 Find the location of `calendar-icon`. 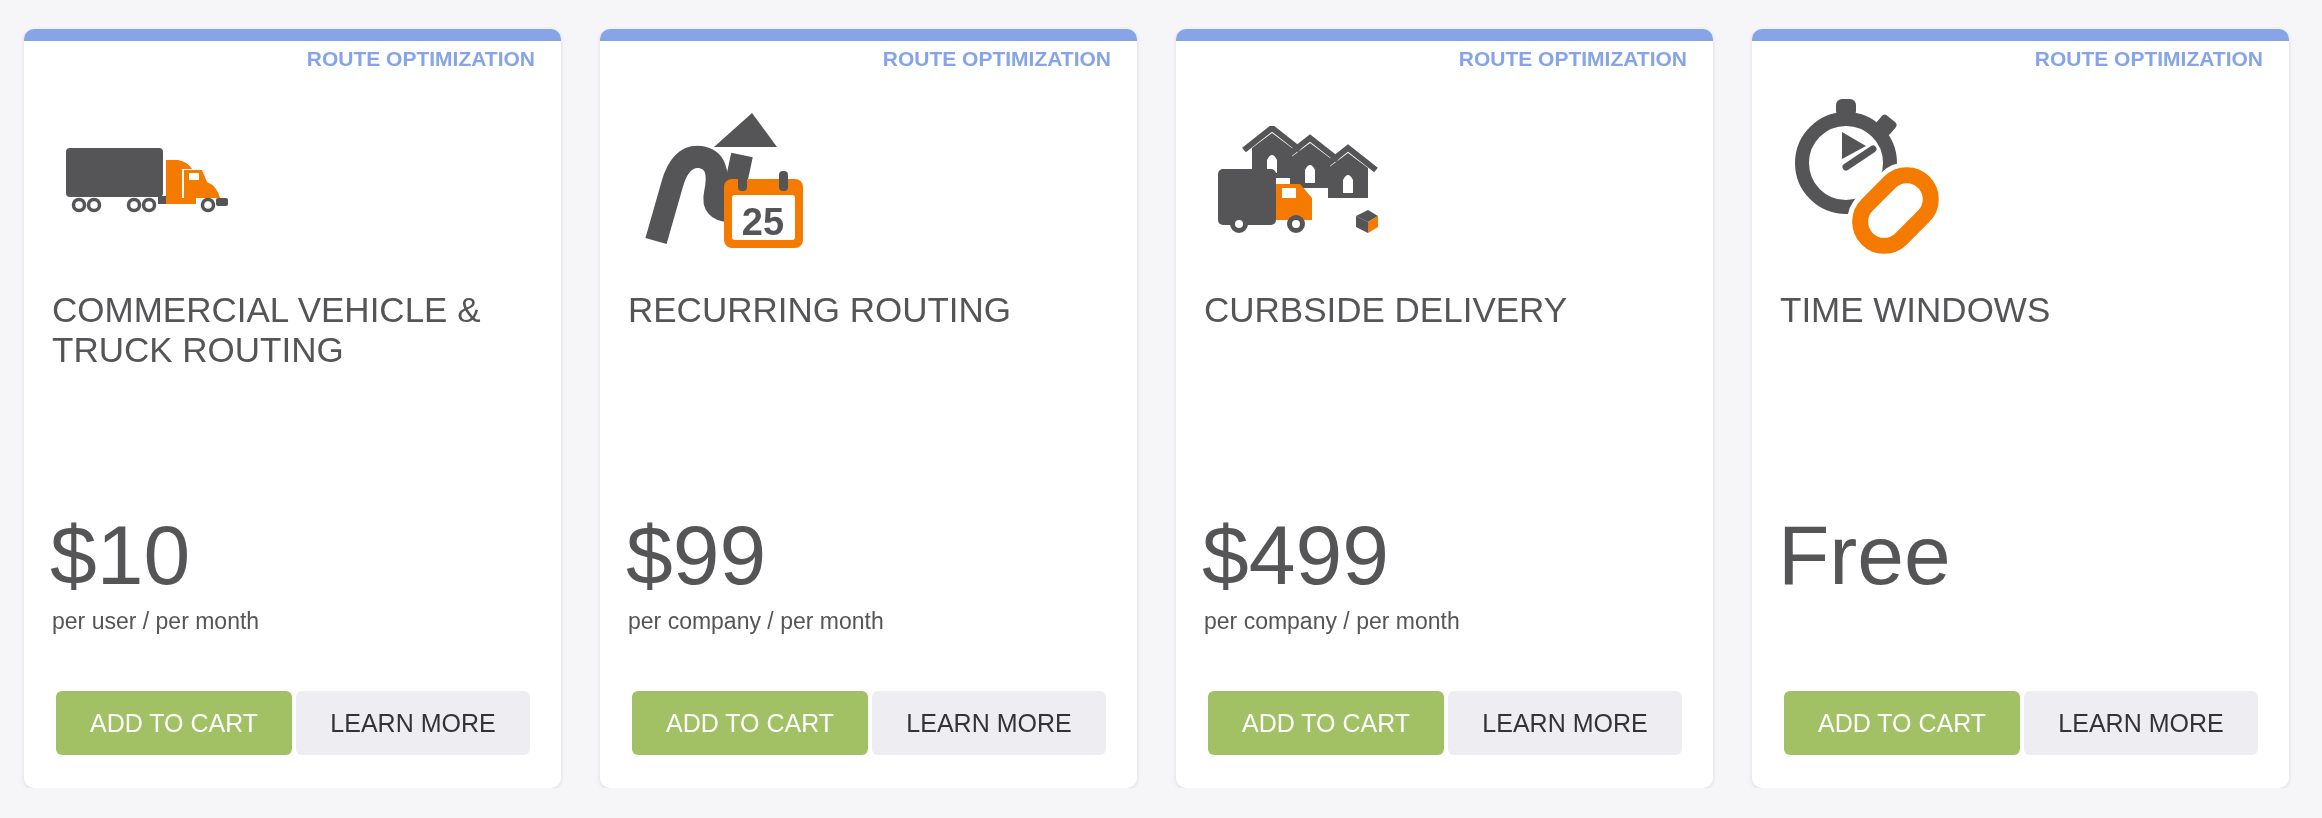

calendar-icon is located at coordinates (763, 209).